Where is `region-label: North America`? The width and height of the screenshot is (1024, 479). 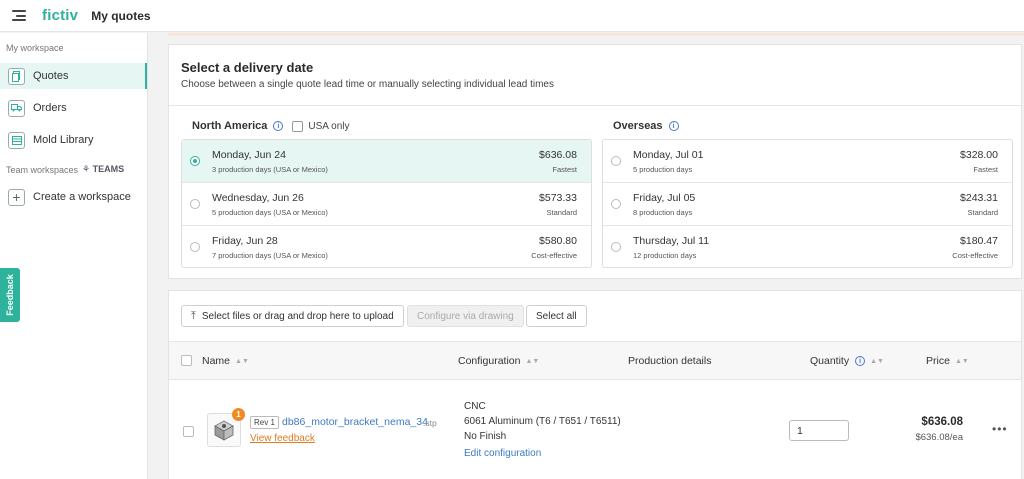
region-label: North America is located at coordinates (230, 126).